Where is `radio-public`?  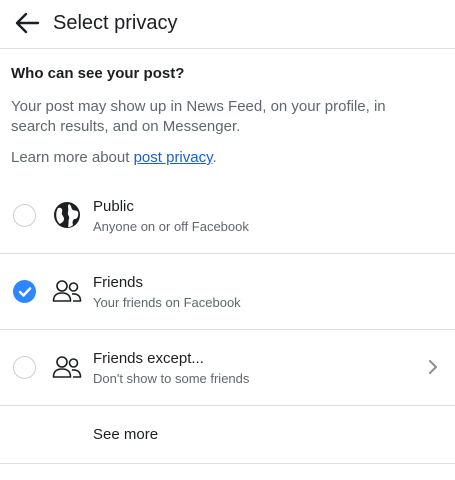
radio-public is located at coordinates (24, 215).